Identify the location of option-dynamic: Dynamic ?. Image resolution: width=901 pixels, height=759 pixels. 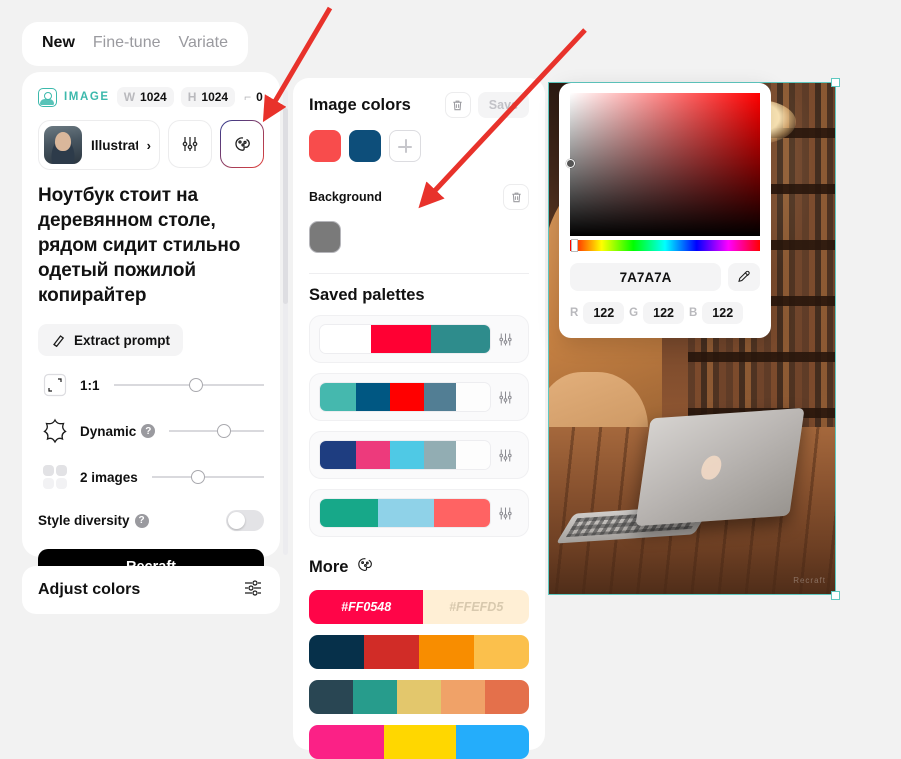
(151, 431).